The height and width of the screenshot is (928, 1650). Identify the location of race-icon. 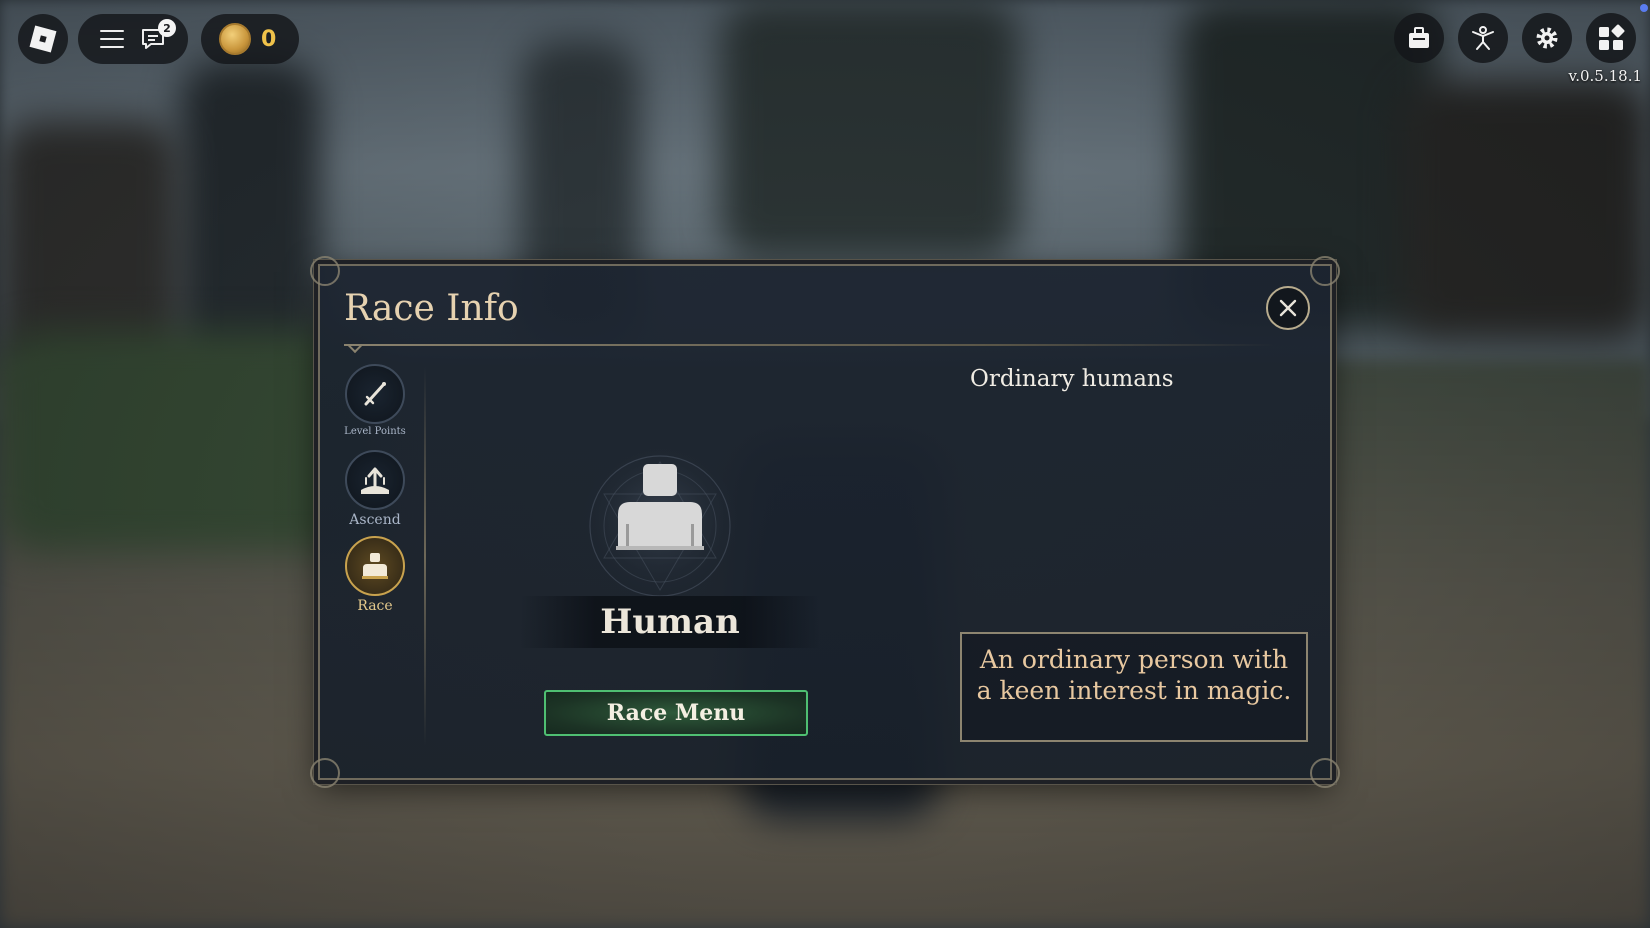
(375, 566).